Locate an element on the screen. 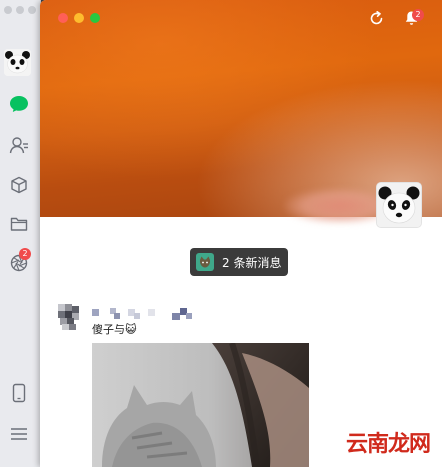 This screenshot has width=442, height=467. chat-bubble-icon is located at coordinates (19, 104).